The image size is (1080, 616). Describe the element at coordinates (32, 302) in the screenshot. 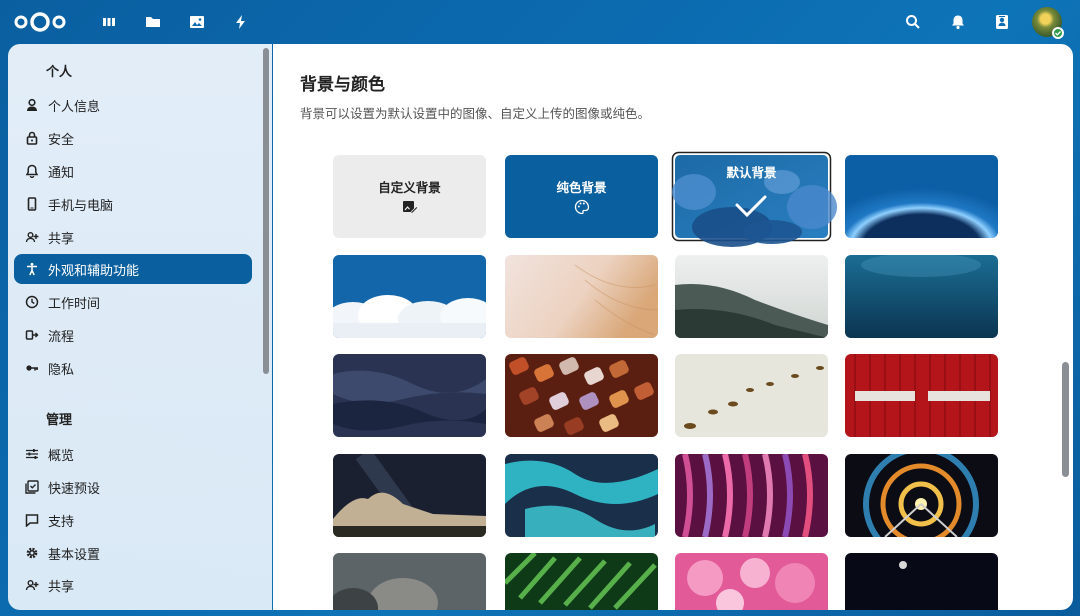

I see `clock-icon` at that location.